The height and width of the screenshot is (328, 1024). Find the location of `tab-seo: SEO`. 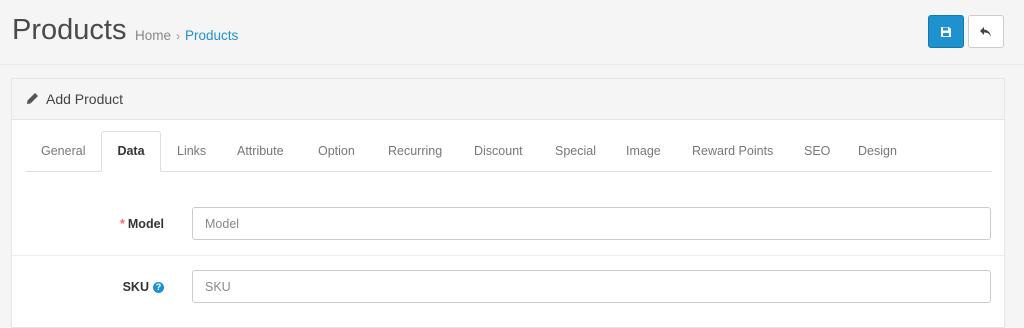

tab-seo: SEO is located at coordinates (817, 151).